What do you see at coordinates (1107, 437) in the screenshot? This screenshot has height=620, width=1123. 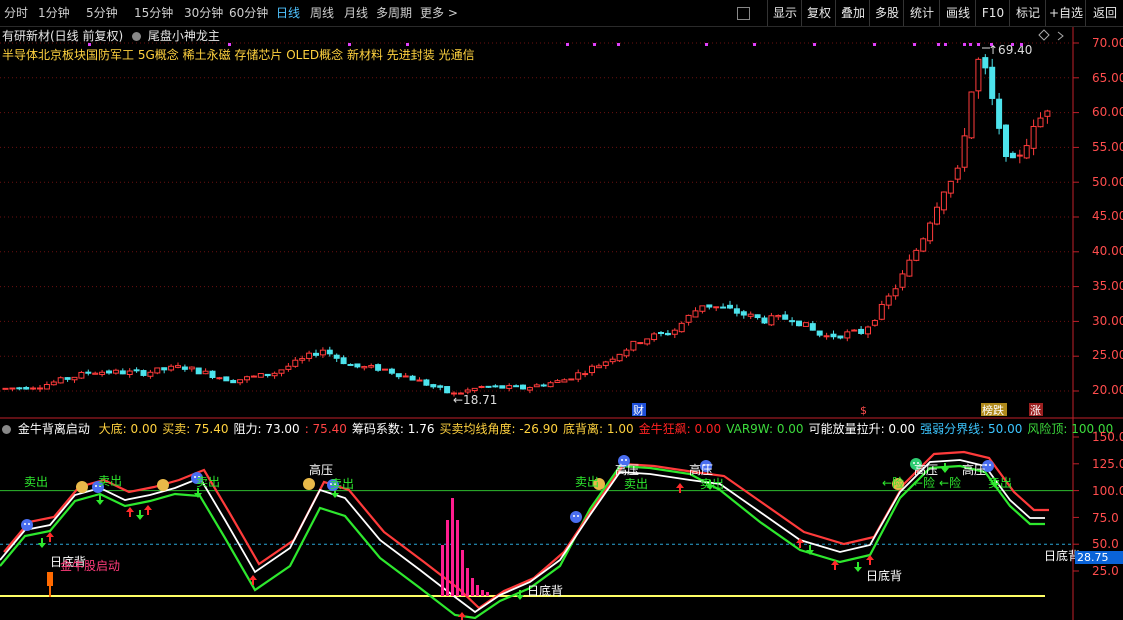 I see `indicator-tick: 150.0` at bounding box center [1107, 437].